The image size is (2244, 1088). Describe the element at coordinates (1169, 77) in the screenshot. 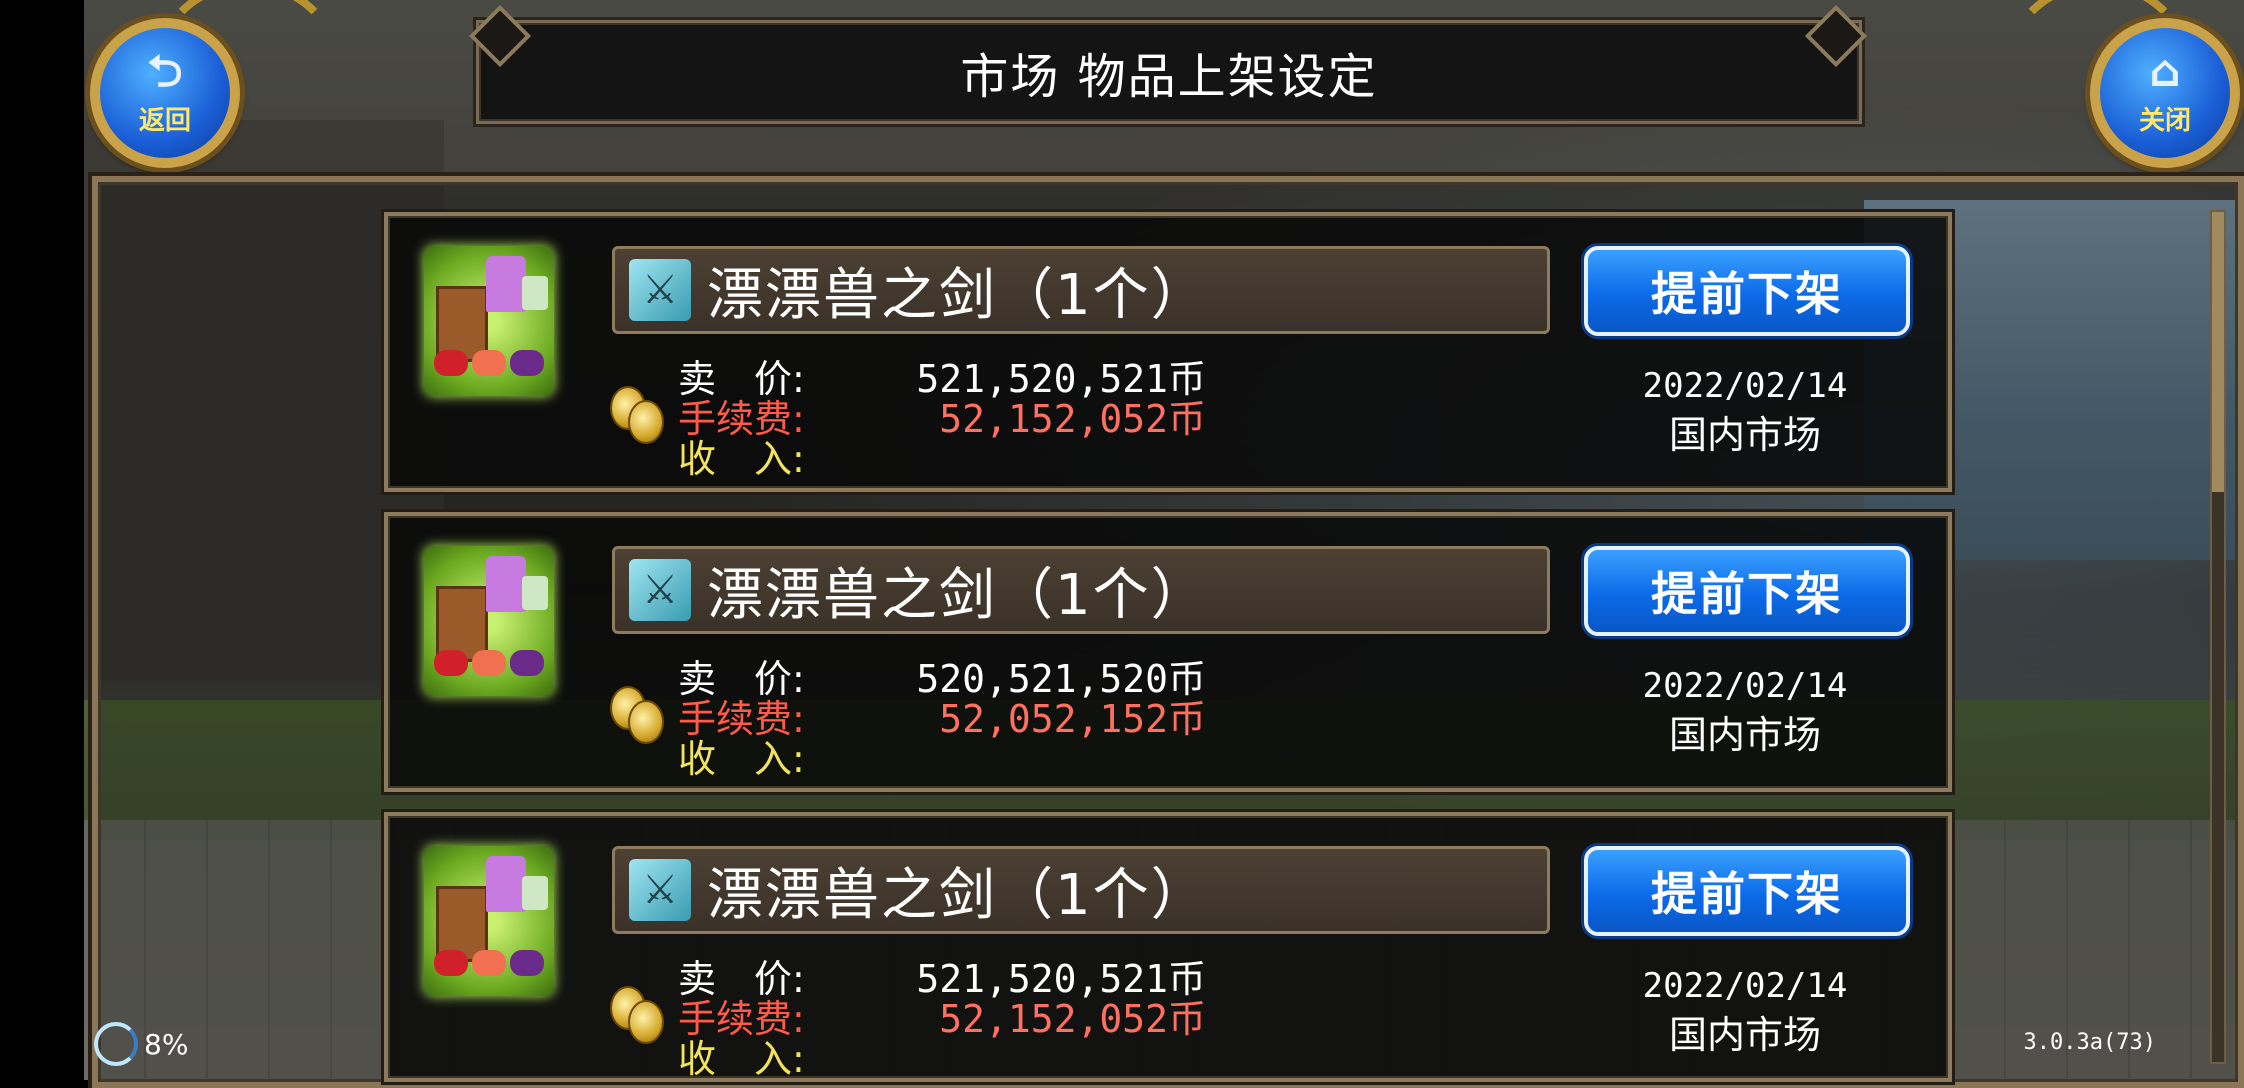

I see `page-title: 市场 物品上架设定` at that location.